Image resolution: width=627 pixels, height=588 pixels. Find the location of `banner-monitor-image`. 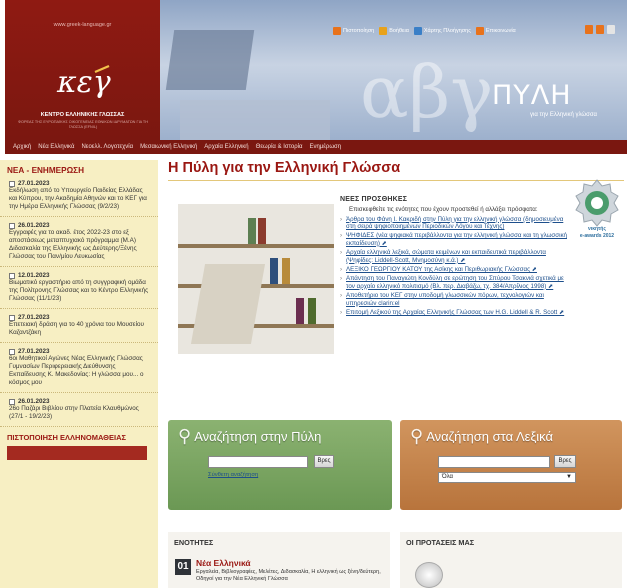

banner-monitor-image is located at coordinates (210, 60).